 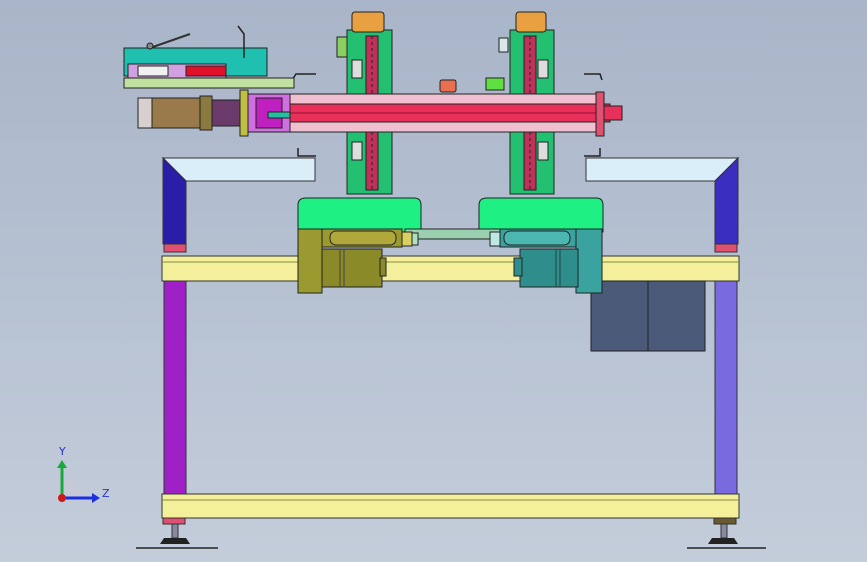 I want to click on post-right, so click(x=726, y=388).